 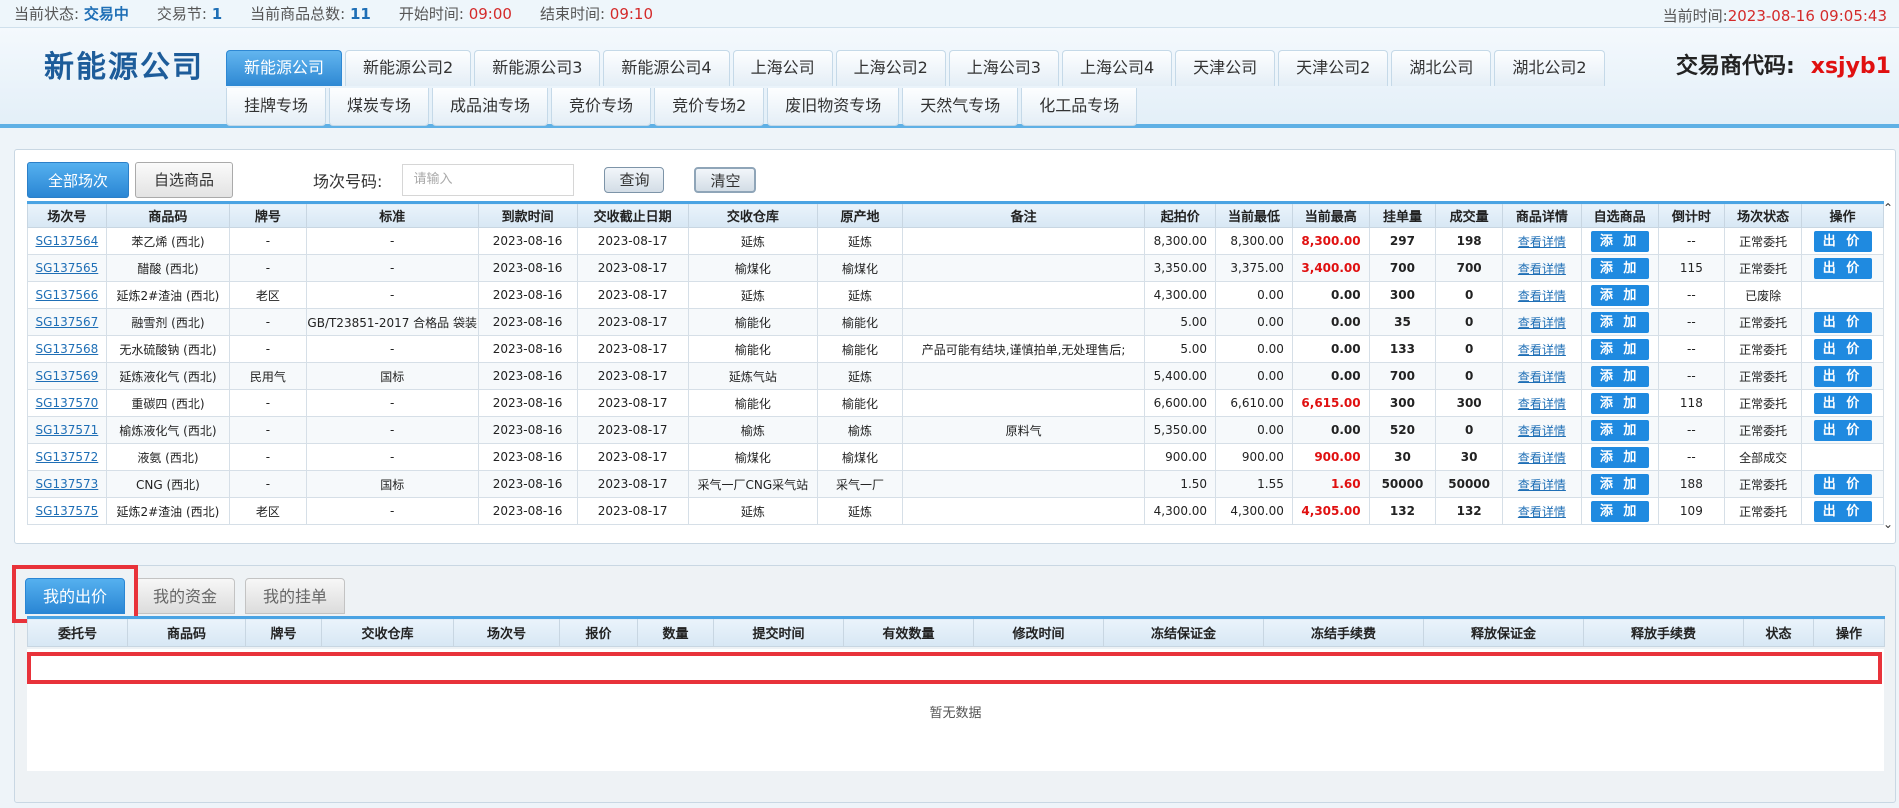 I want to click on company-tab: 天津公司2, so click(x=1333, y=68).